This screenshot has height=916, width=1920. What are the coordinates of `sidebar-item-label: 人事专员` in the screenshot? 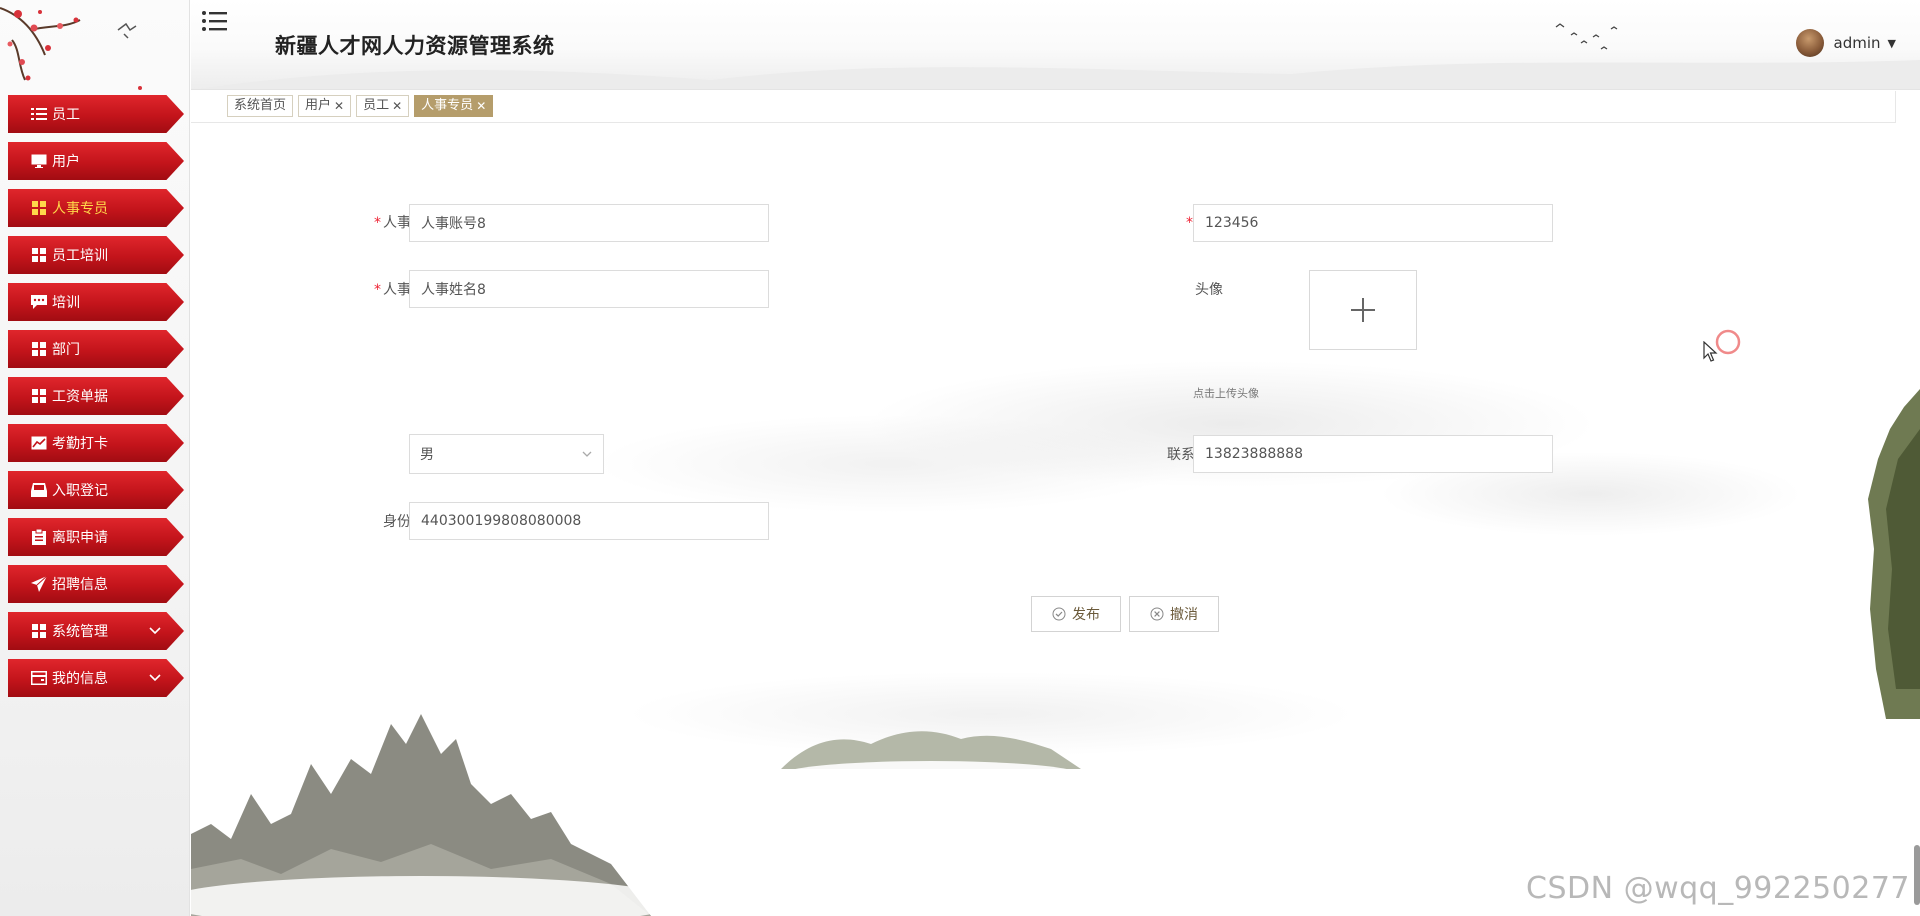 It's located at (80, 209).